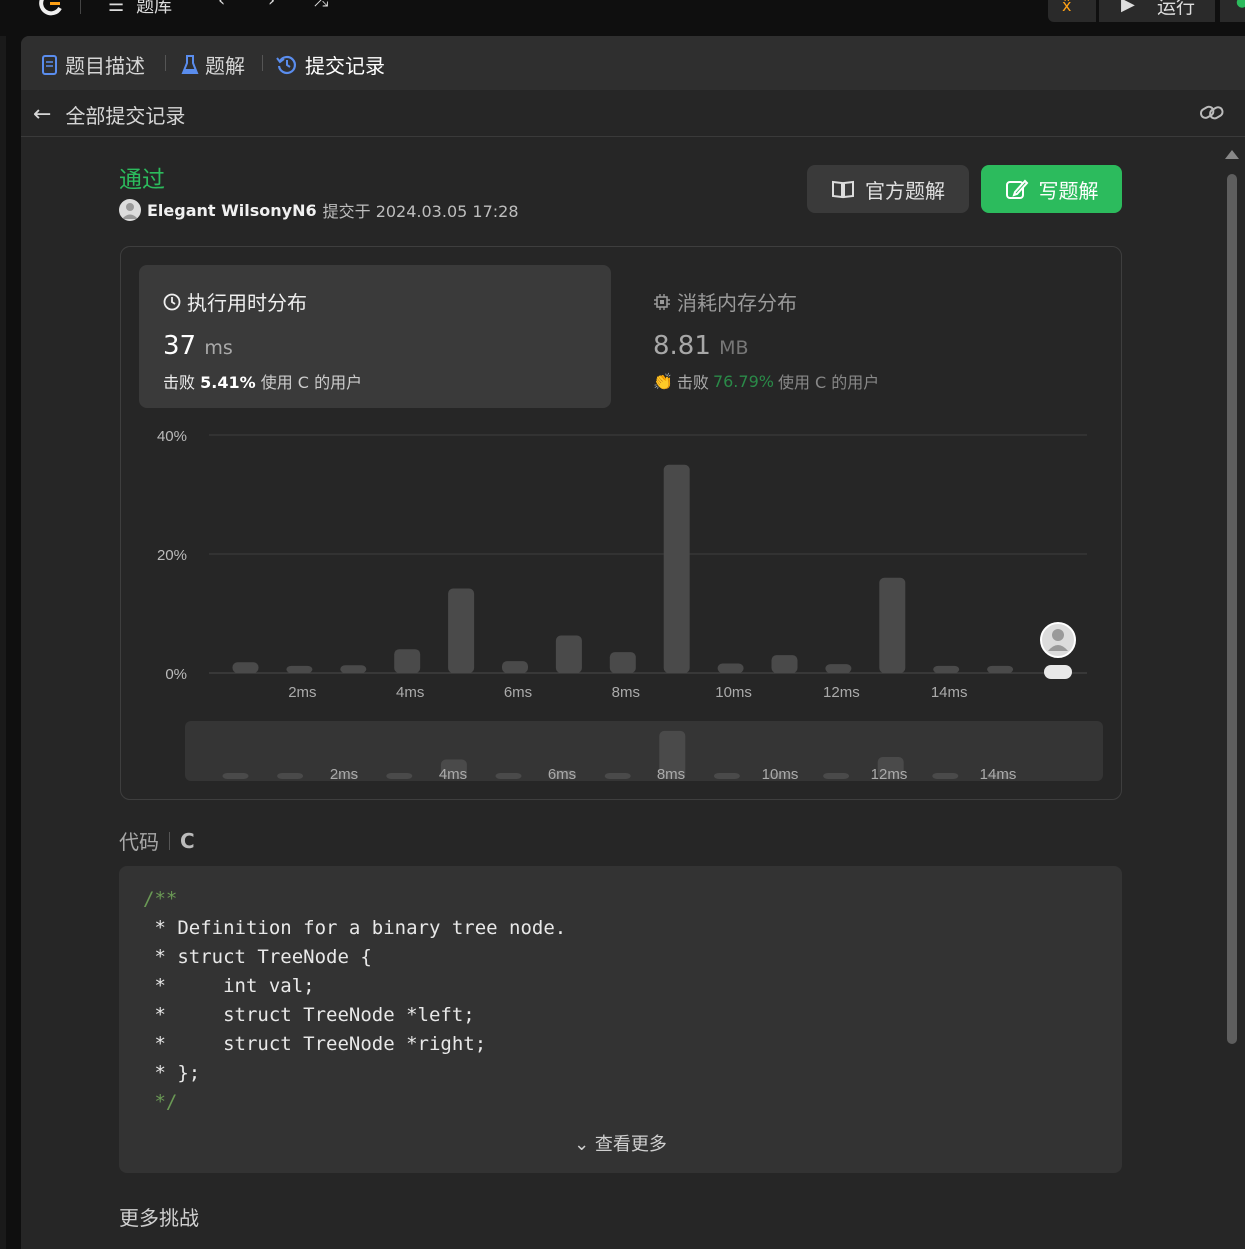 The image size is (1245, 1249). What do you see at coordinates (225, 66) in the screenshot?
I see `tab-solutions-label: 题解` at bounding box center [225, 66].